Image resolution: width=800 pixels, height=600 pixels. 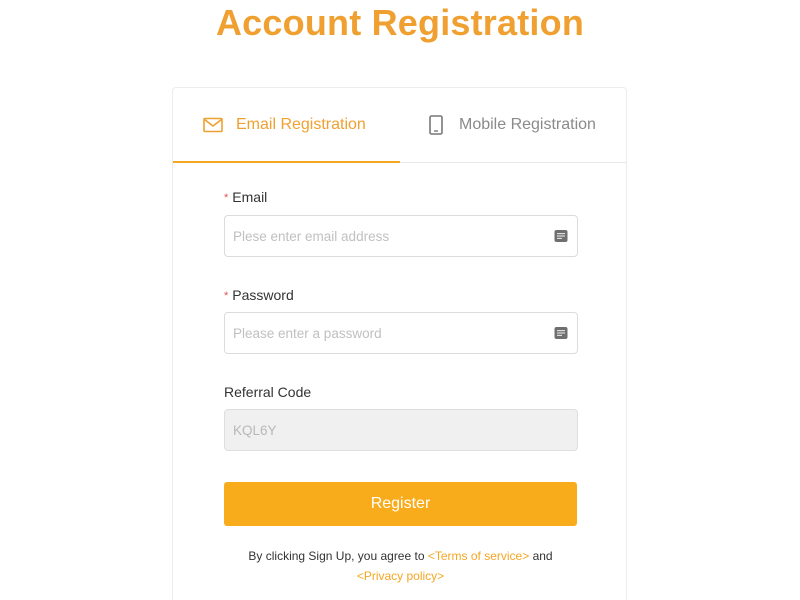 I want to click on register-button: Register, so click(x=400, y=504).